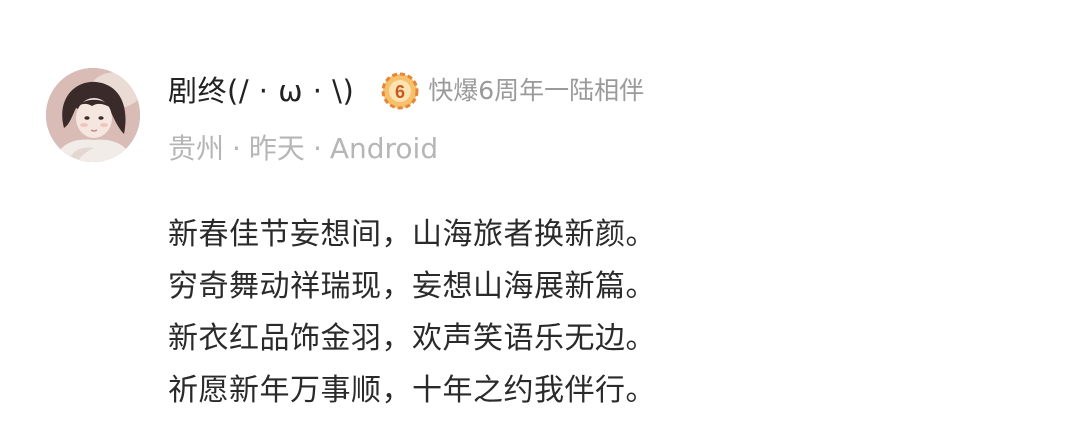  Describe the element at coordinates (536, 90) in the screenshot. I see `badge-label: 快爆6周年一陆相伴` at that location.